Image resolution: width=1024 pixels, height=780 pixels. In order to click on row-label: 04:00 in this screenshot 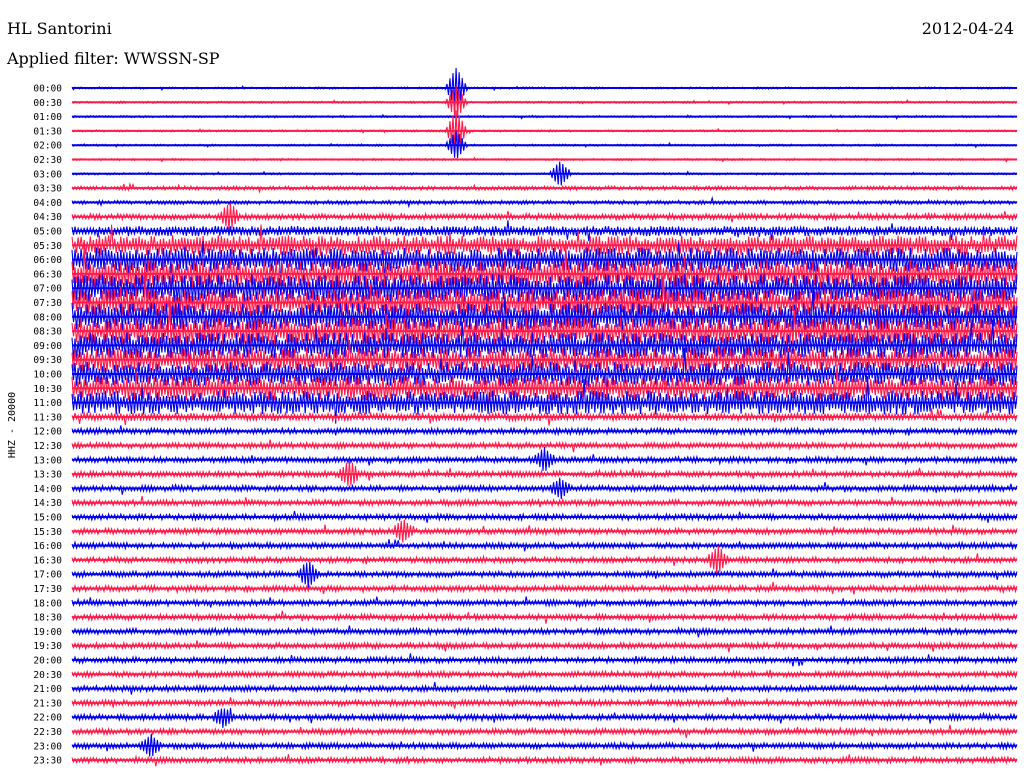, I will do `click(47, 203)`.